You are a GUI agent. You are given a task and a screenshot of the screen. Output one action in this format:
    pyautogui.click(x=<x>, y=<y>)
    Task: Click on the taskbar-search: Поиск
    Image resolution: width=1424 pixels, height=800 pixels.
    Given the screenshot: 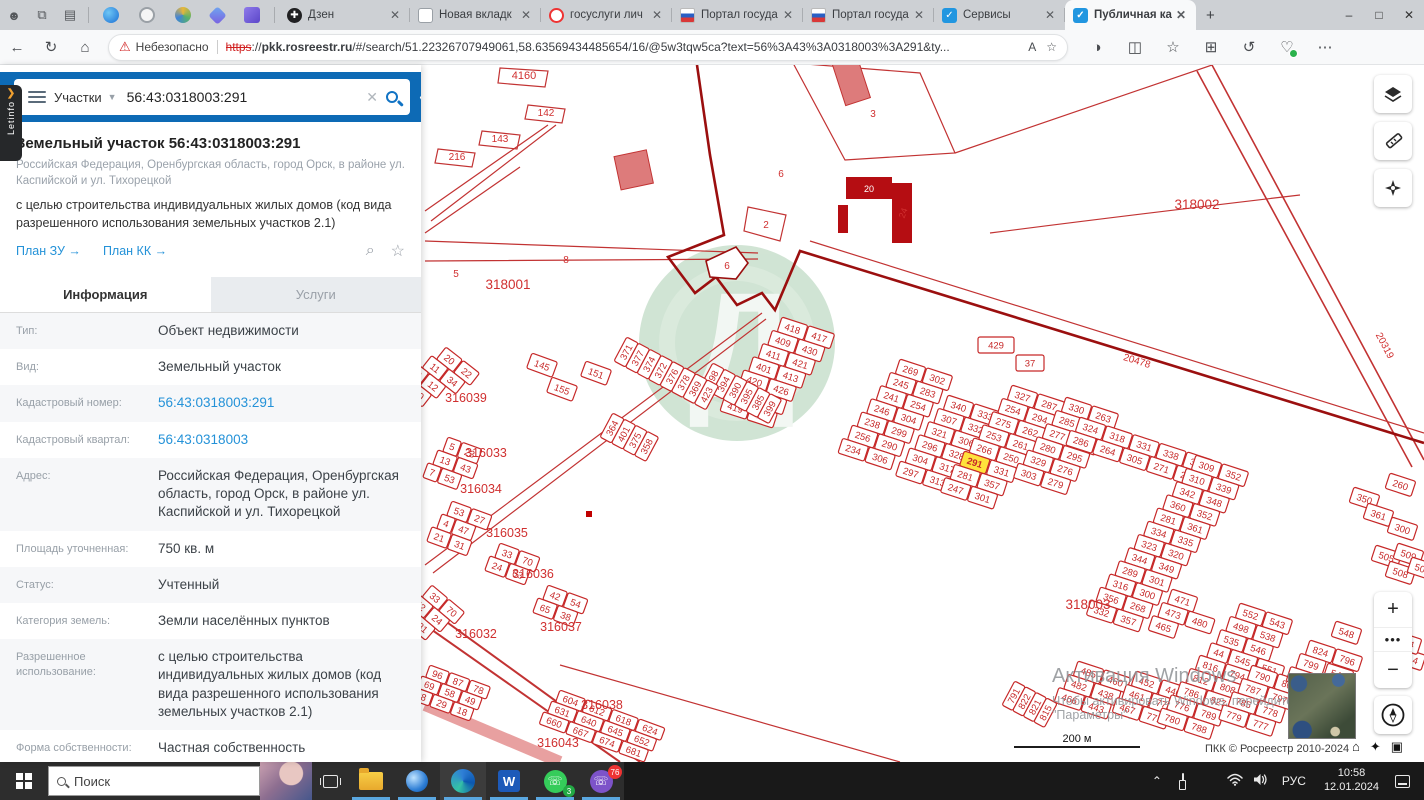 What is the action you would take?
    pyautogui.click(x=154, y=781)
    